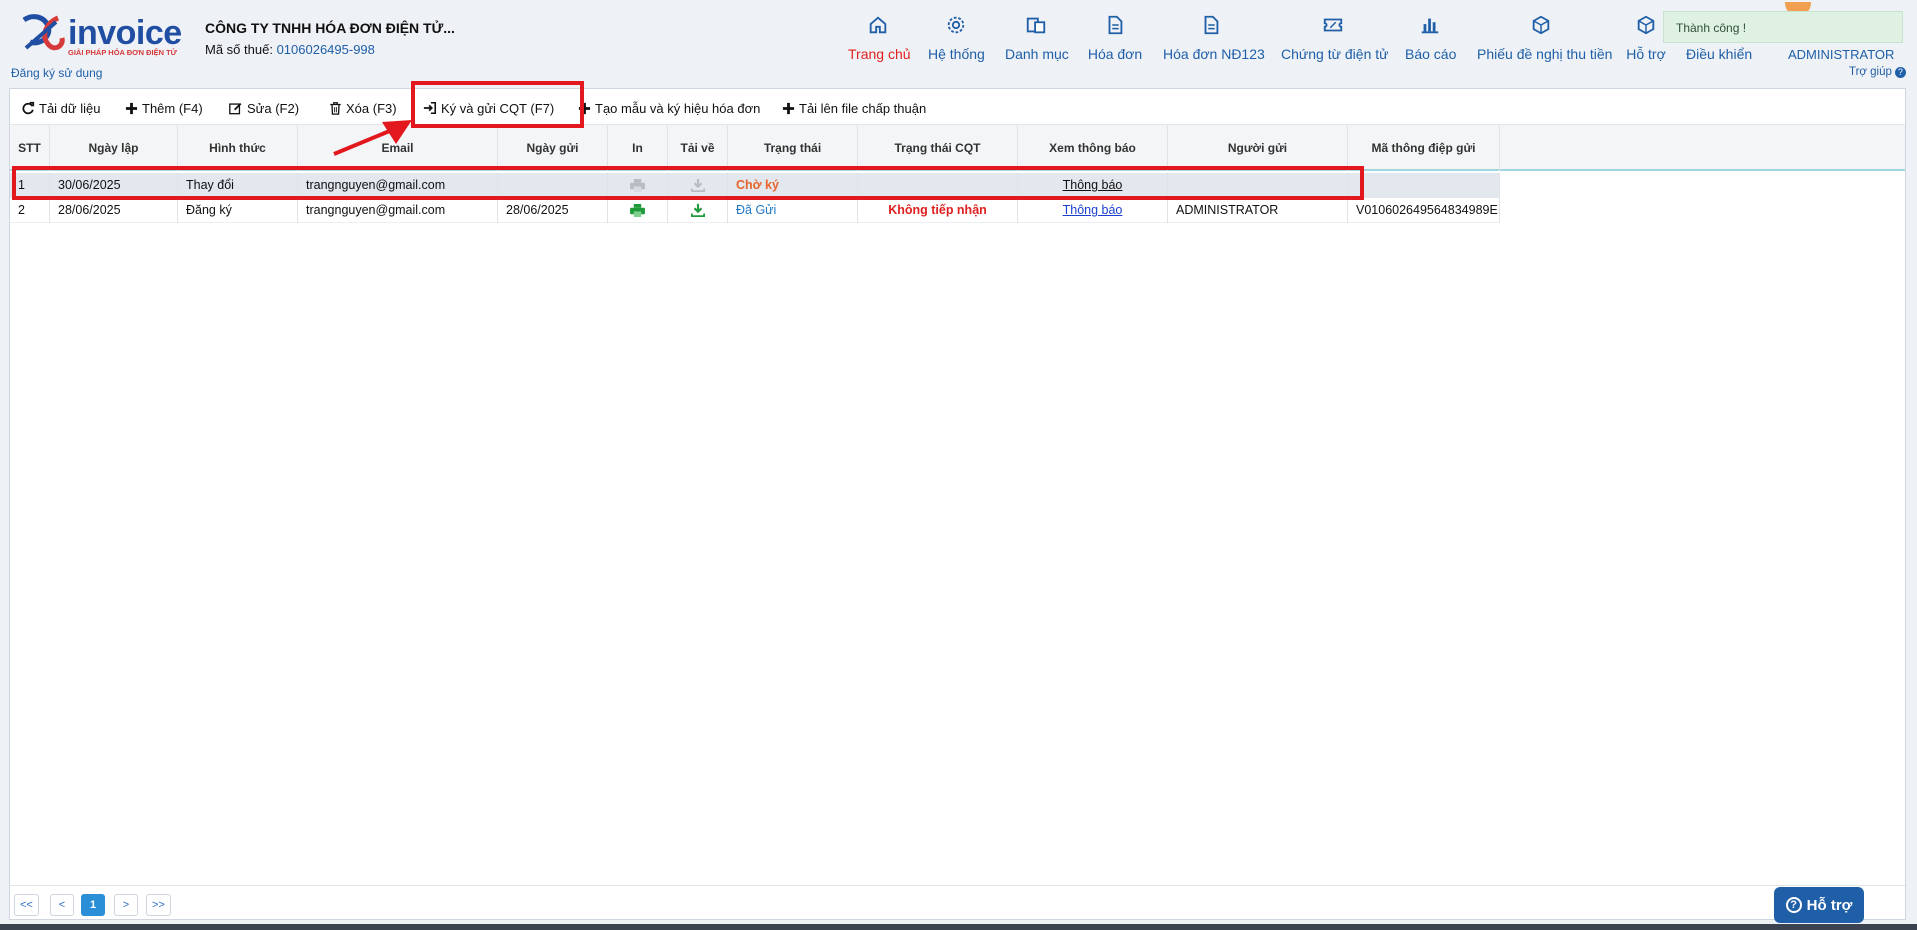 This screenshot has width=1917, height=930. Describe the element at coordinates (372, 138) in the screenshot. I see `annotation-arrow-icon` at that location.